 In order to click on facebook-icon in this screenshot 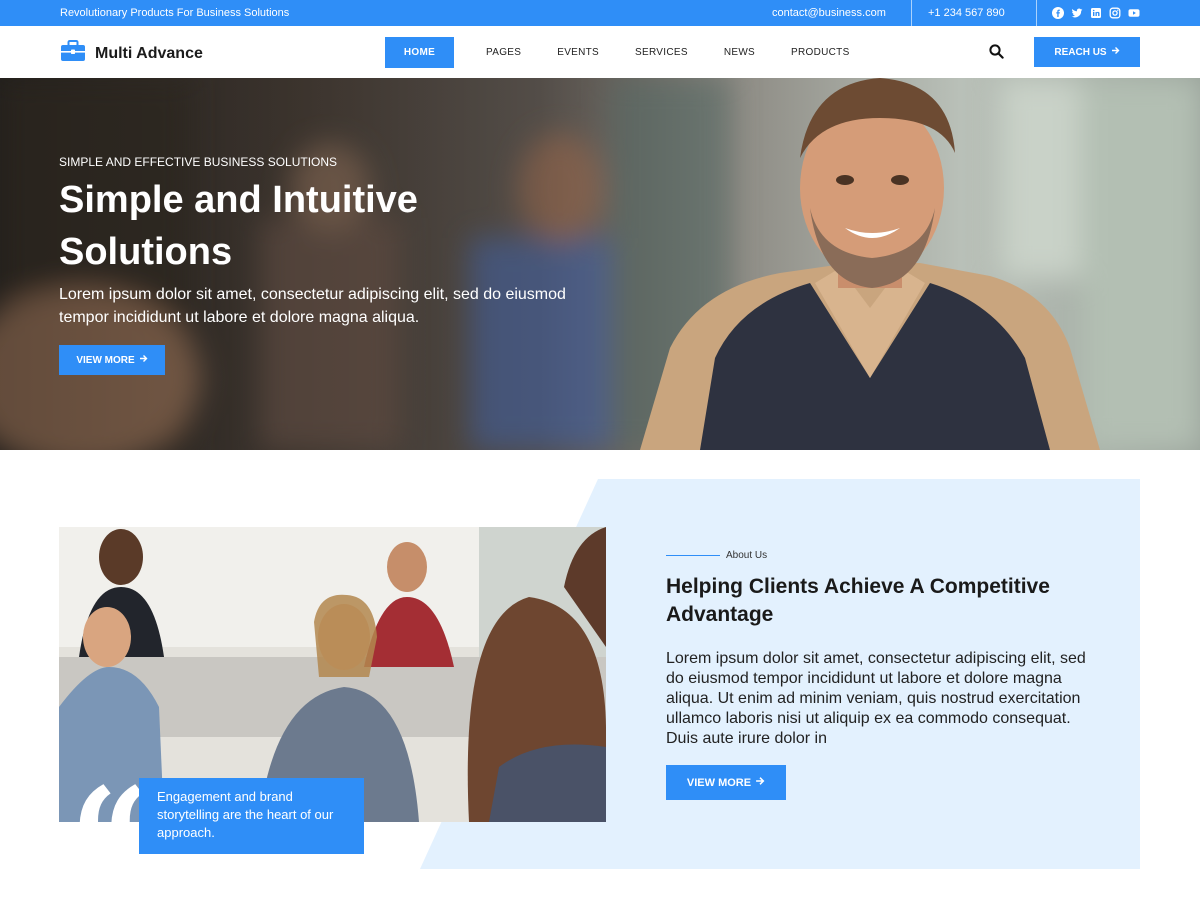, I will do `click(1058, 13)`.